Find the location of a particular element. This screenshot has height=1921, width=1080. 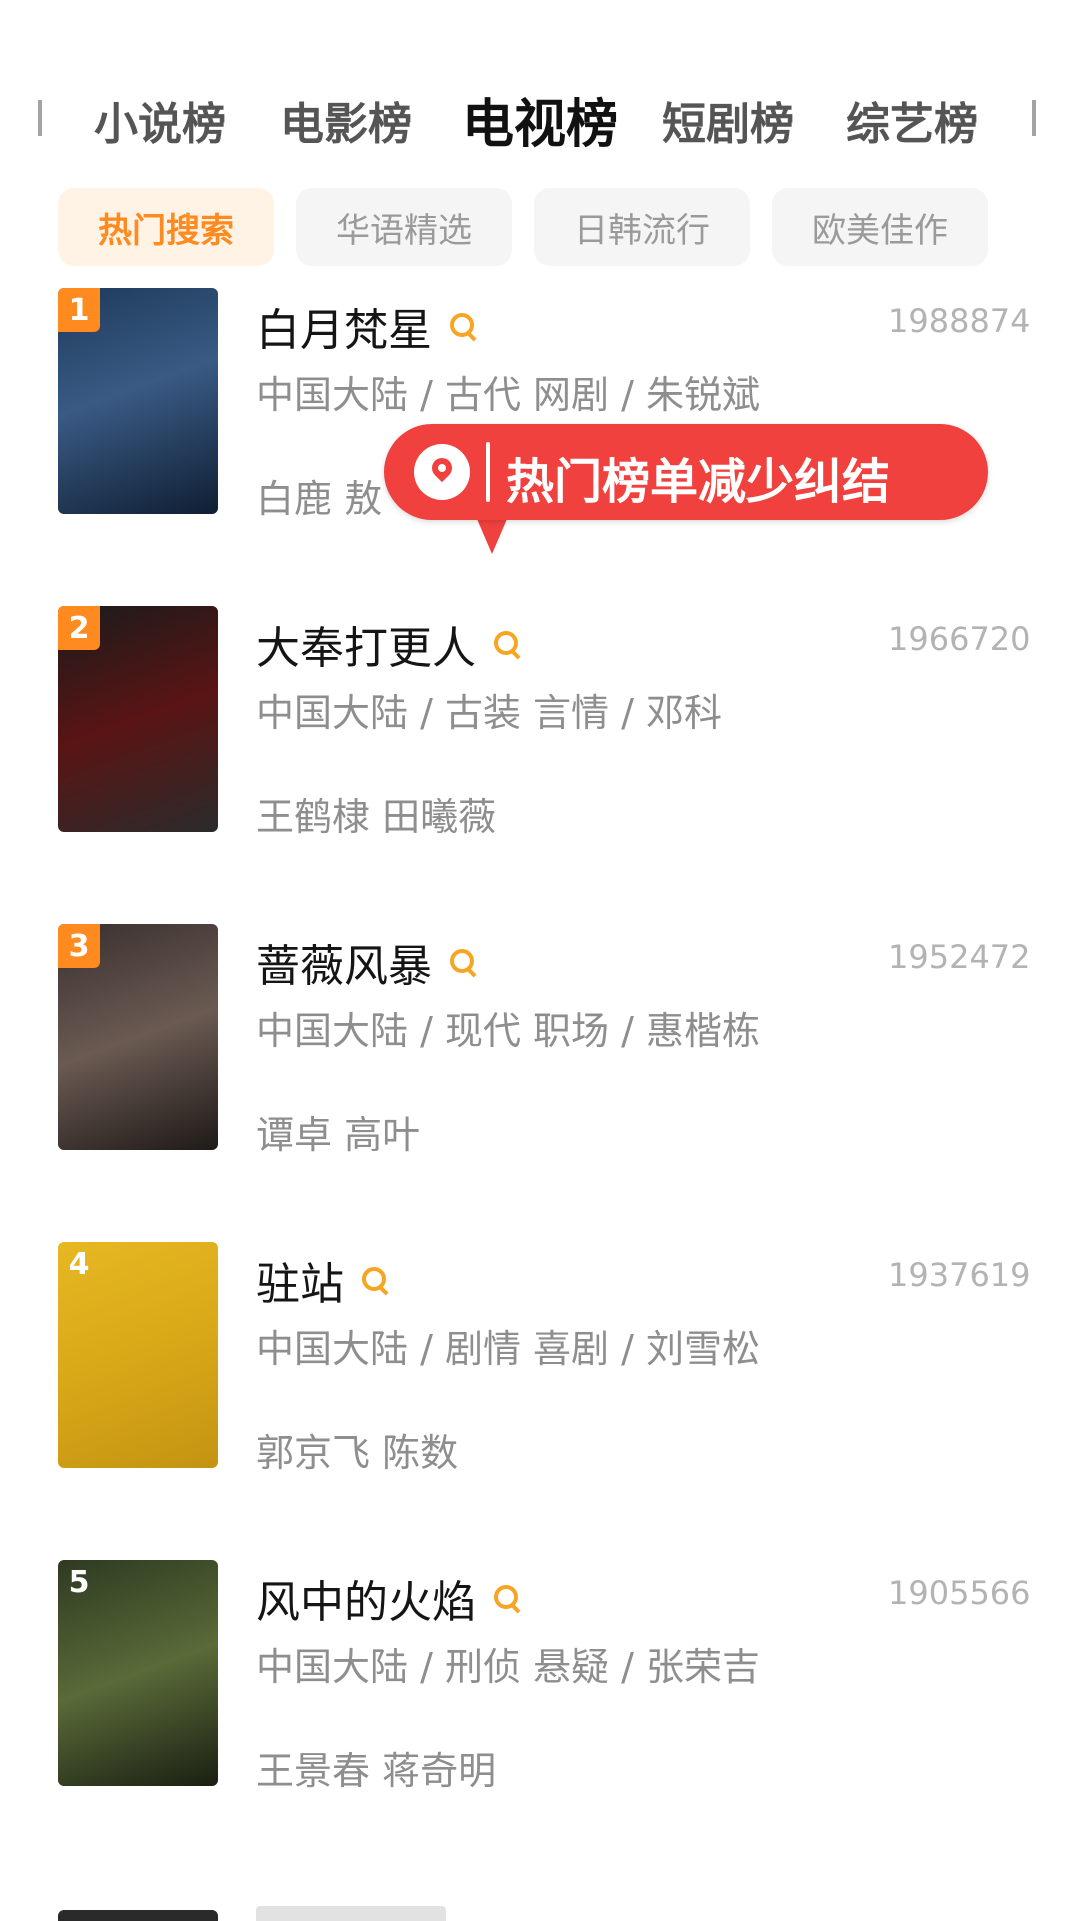

item-score: 1988874 is located at coordinates (959, 321).